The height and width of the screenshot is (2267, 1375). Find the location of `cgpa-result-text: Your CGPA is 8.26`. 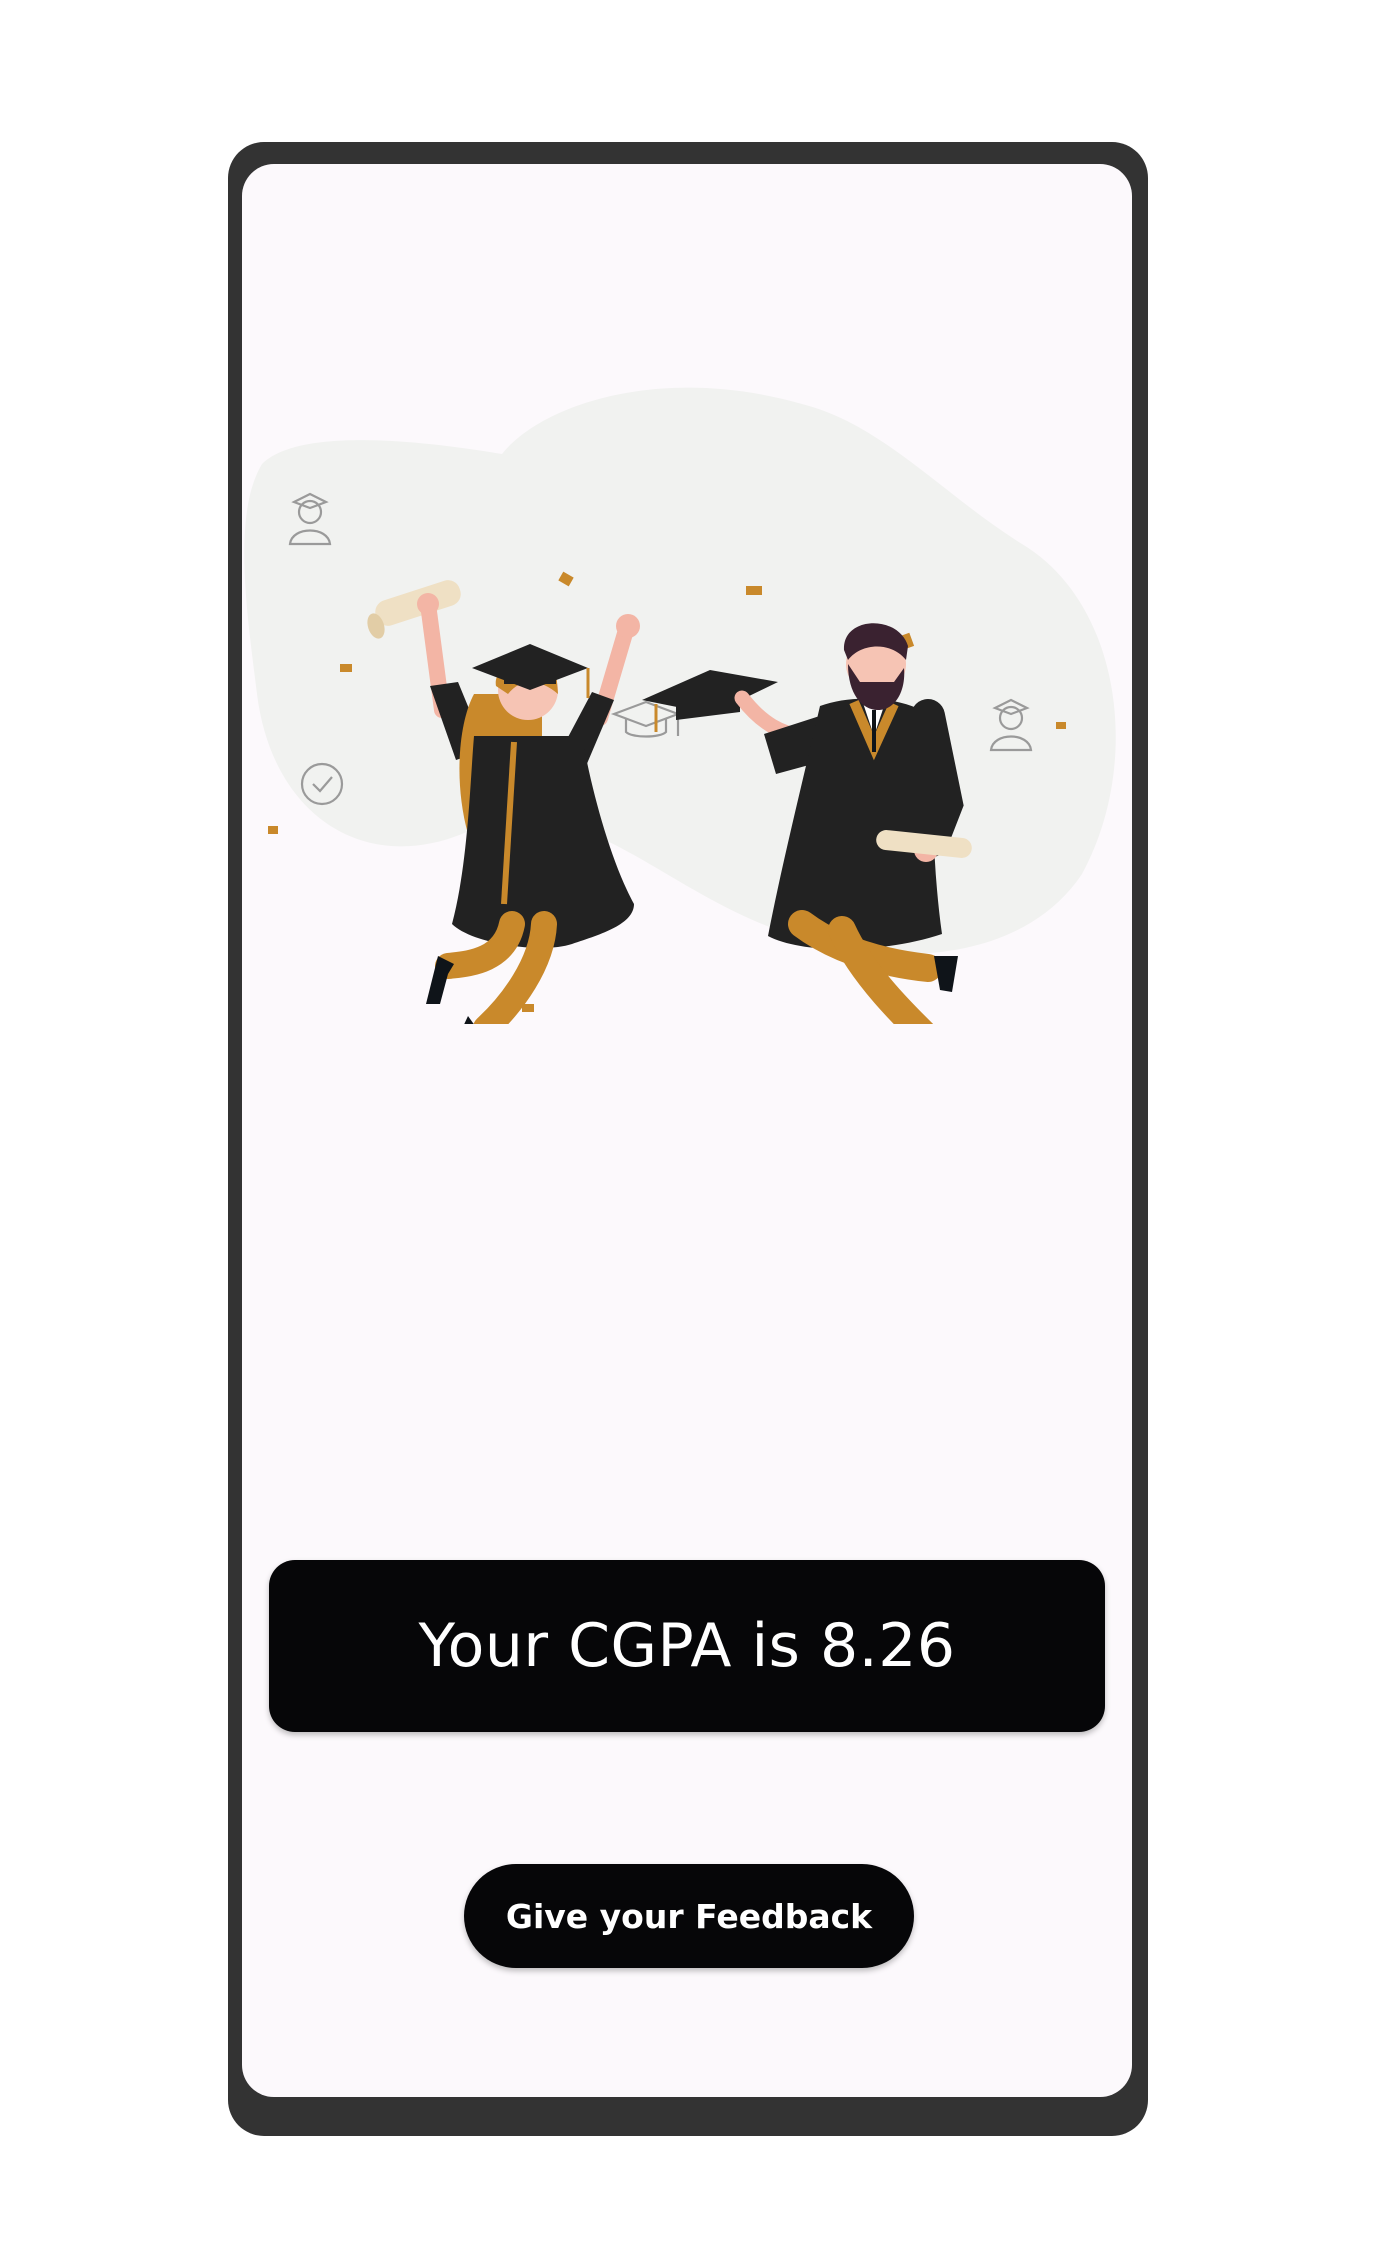

cgpa-result-text: Your CGPA is 8.26 is located at coordinates (687, 1646).